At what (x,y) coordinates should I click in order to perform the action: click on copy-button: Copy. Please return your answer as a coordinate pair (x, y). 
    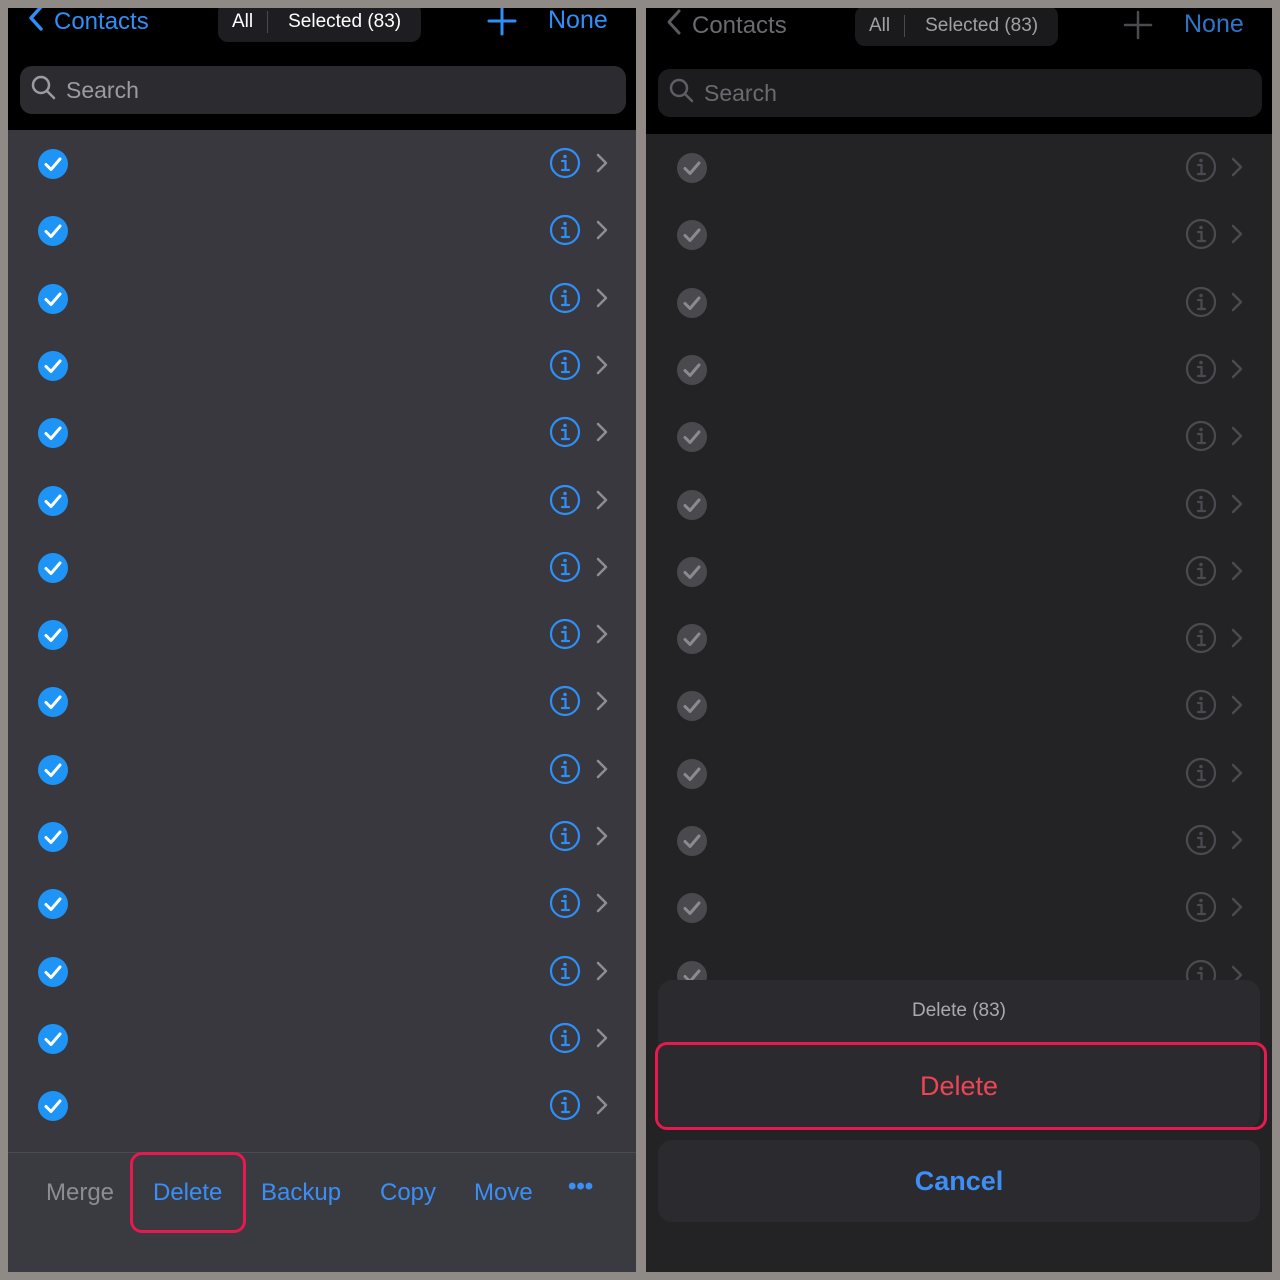
    Looking at the image, I should click on (408, 1193).